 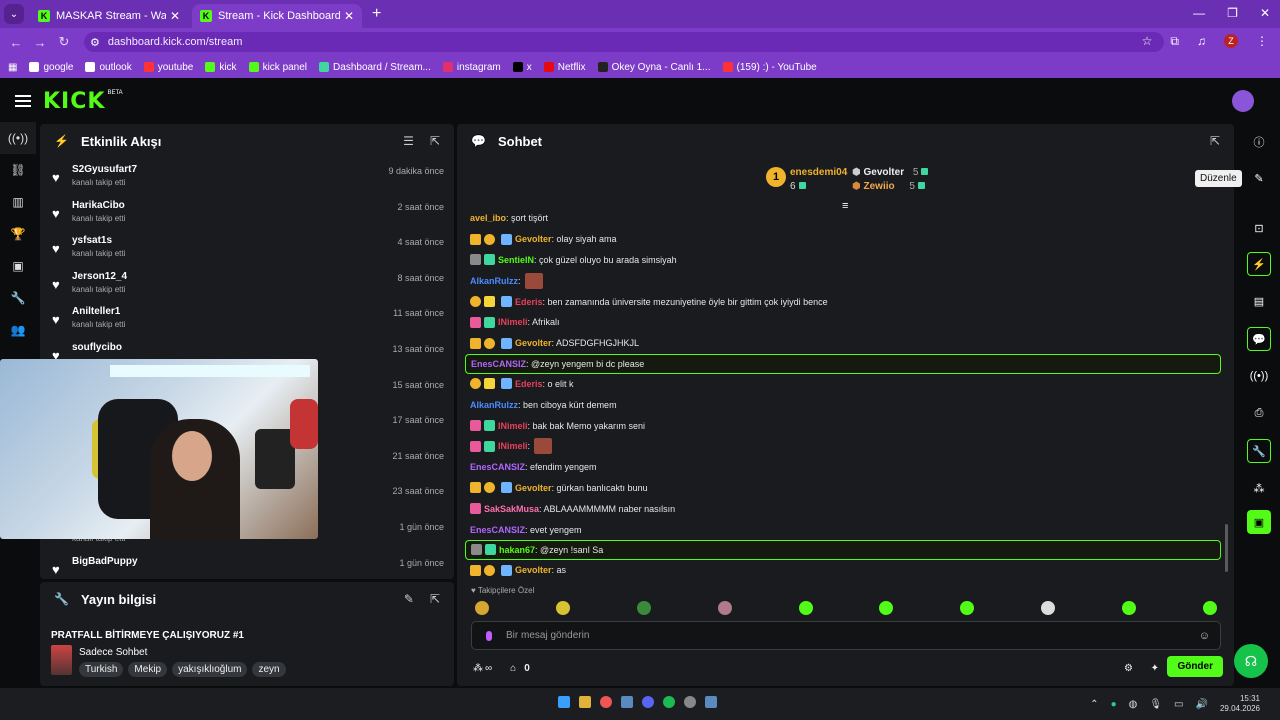 I want to click on clock: 15:31 29.04.2026, so click(x=1240, y=704).